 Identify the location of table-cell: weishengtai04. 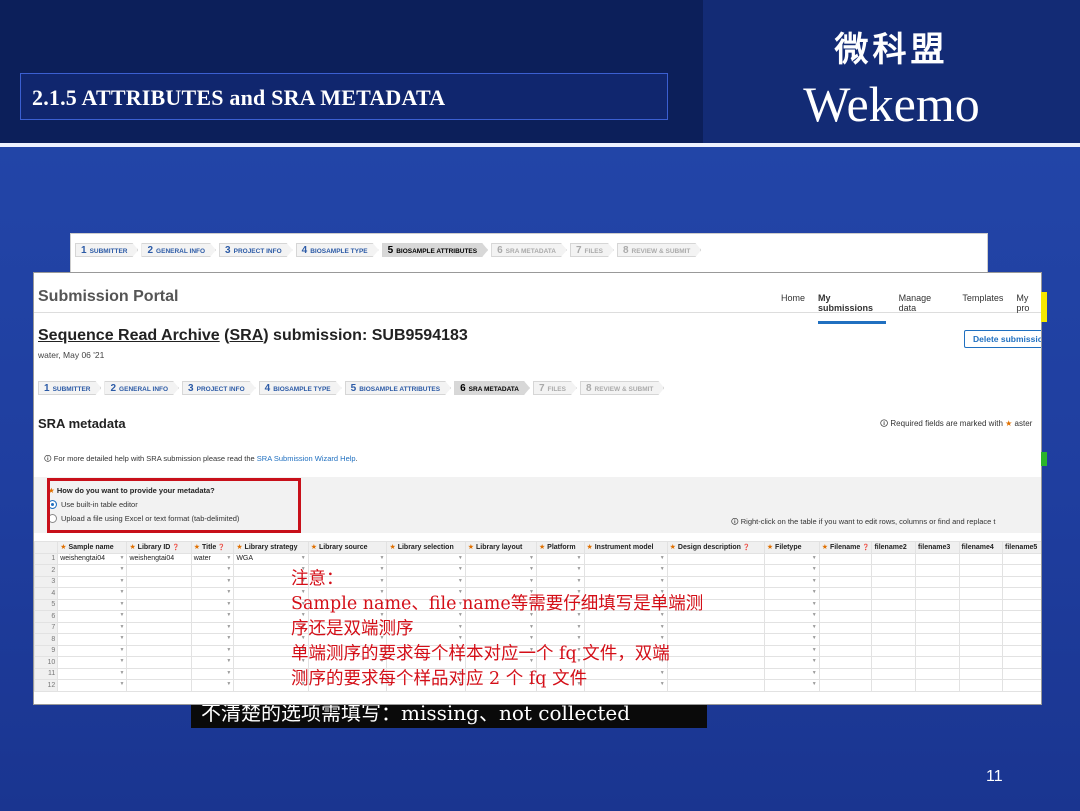
(92, 558).